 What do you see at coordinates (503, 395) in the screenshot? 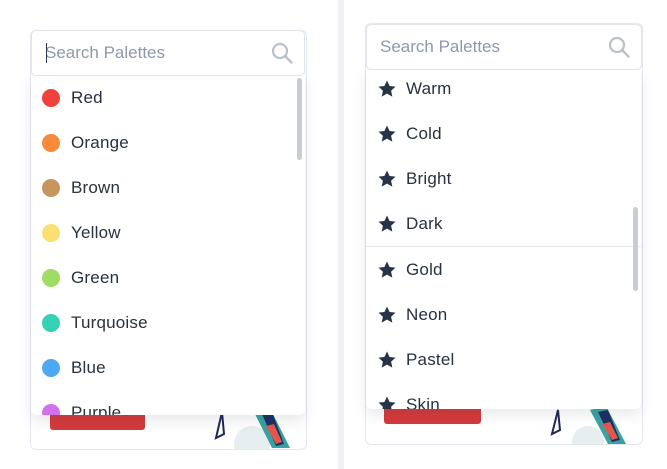
I see `palette-option-skin: Skin` at bounding box center [503, 395].